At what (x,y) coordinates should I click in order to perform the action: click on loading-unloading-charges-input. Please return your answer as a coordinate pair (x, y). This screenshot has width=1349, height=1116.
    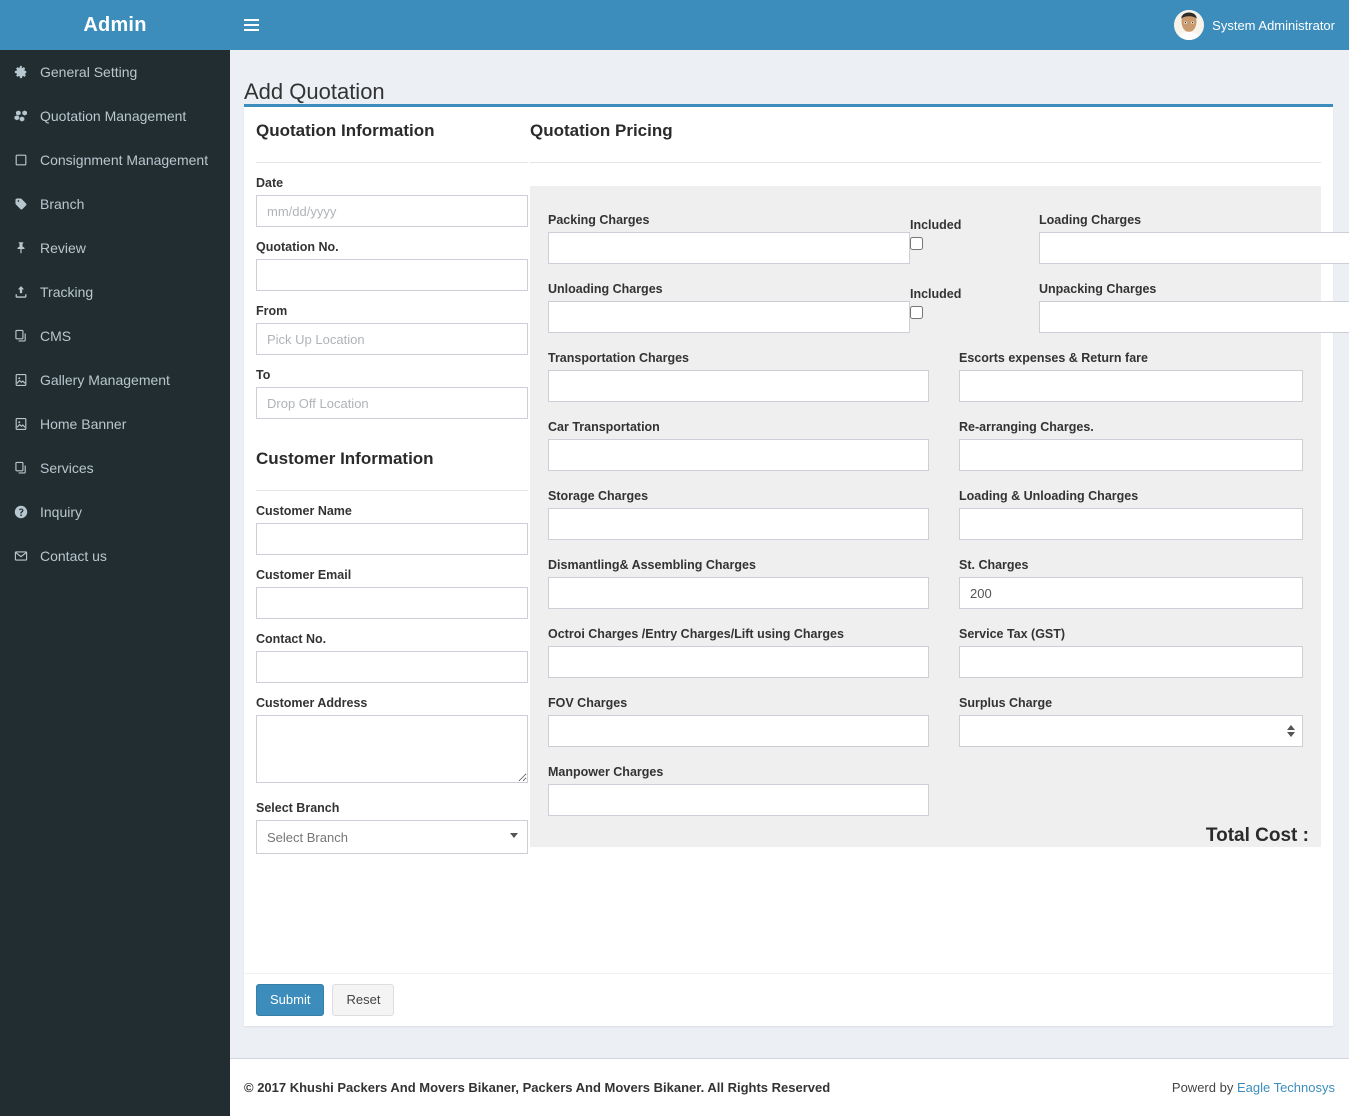
    Looking at the image, I should click on (1131, 524).